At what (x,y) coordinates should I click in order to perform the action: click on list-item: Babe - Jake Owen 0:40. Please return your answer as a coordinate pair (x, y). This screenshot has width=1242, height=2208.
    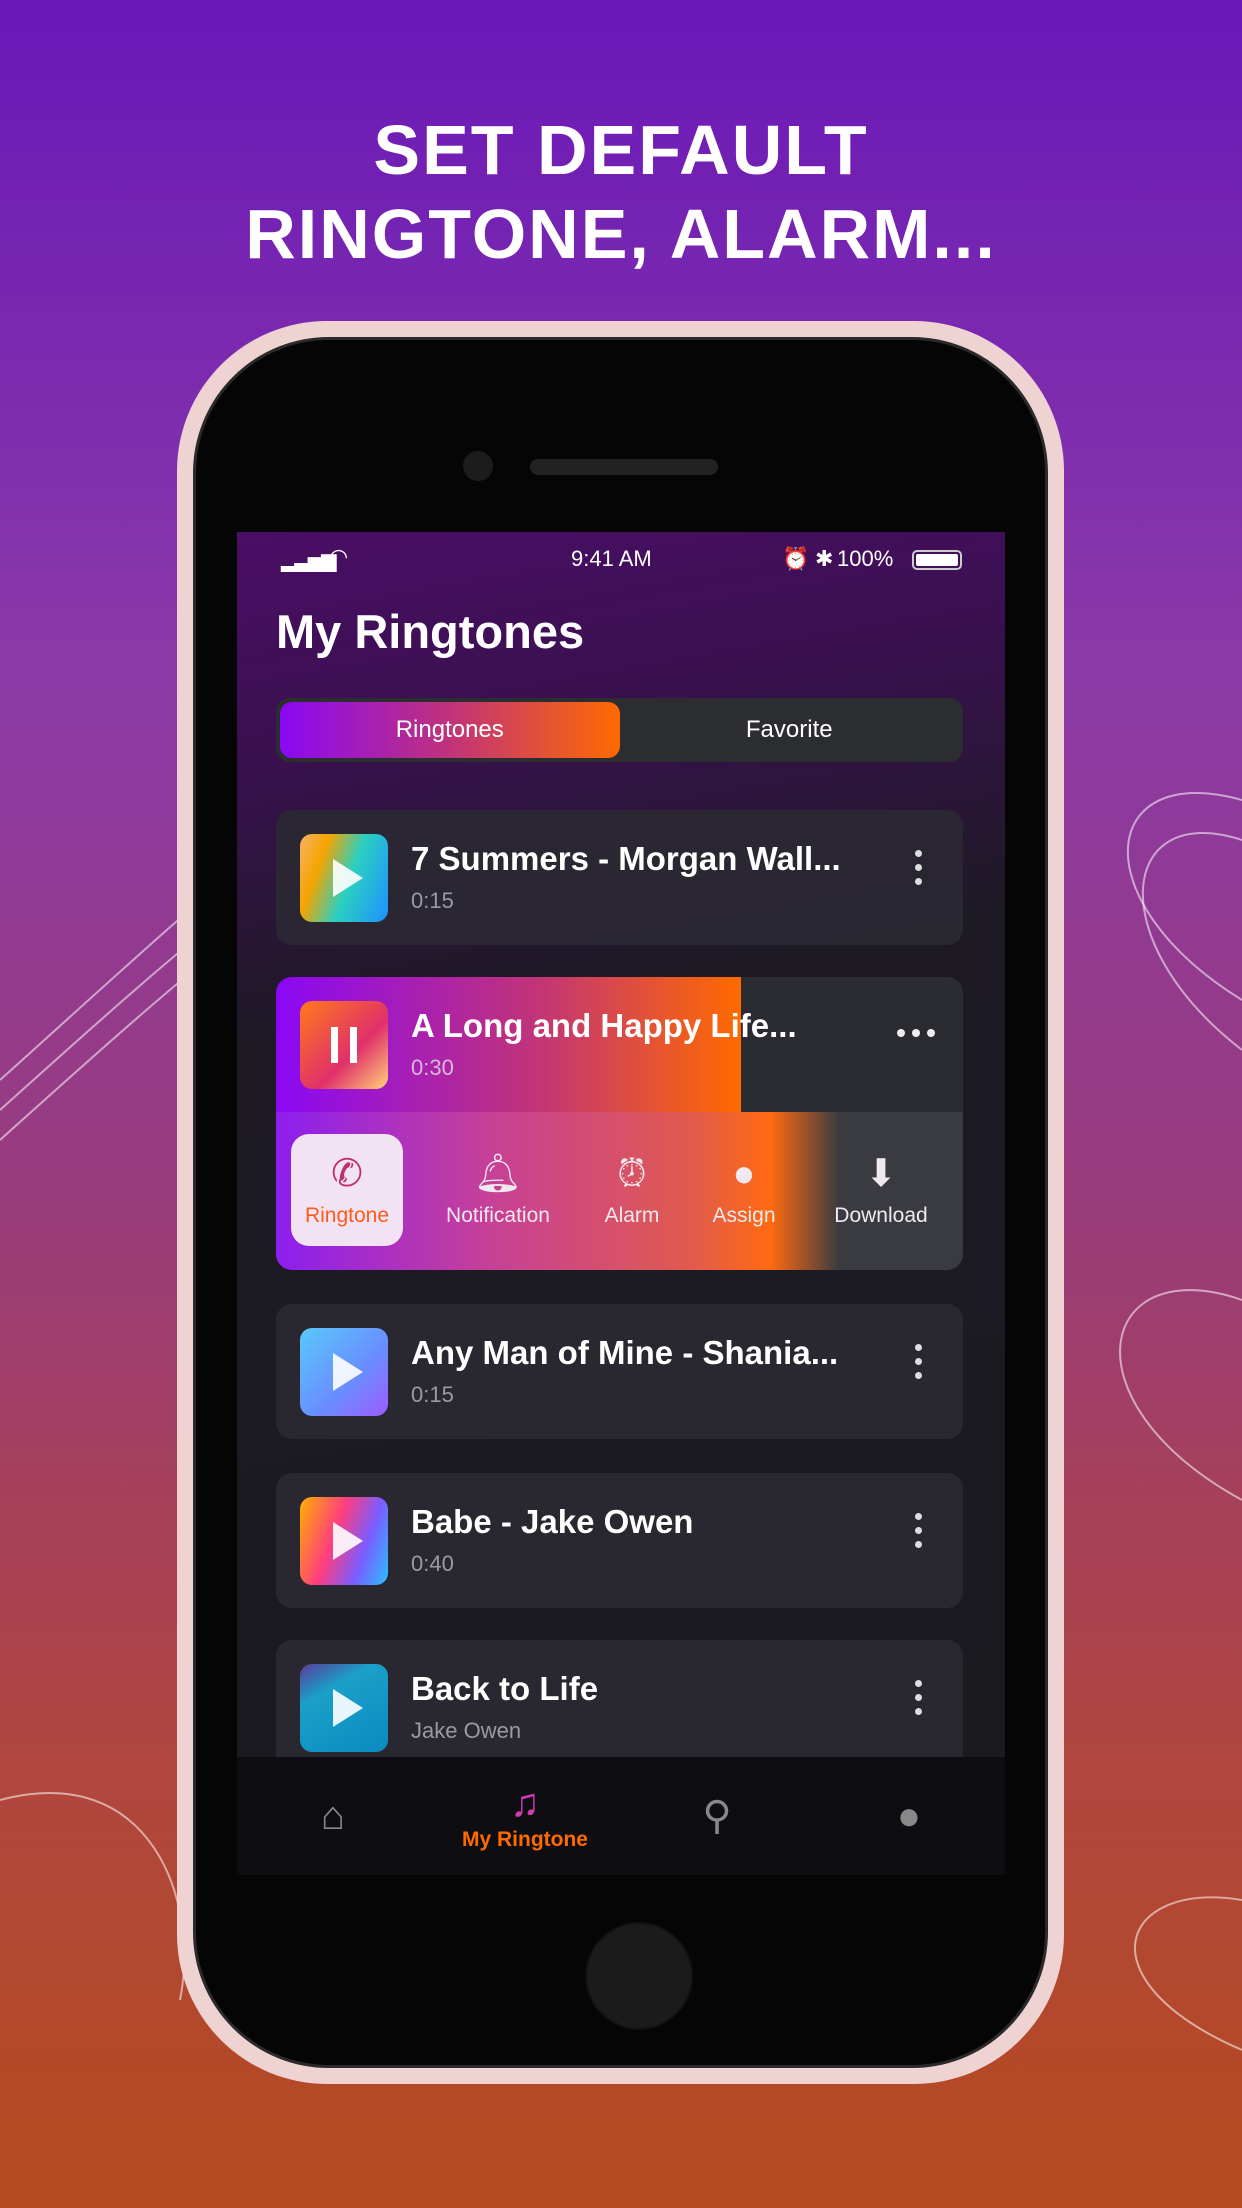
    Looking at the image, I should click on (619, 1540).